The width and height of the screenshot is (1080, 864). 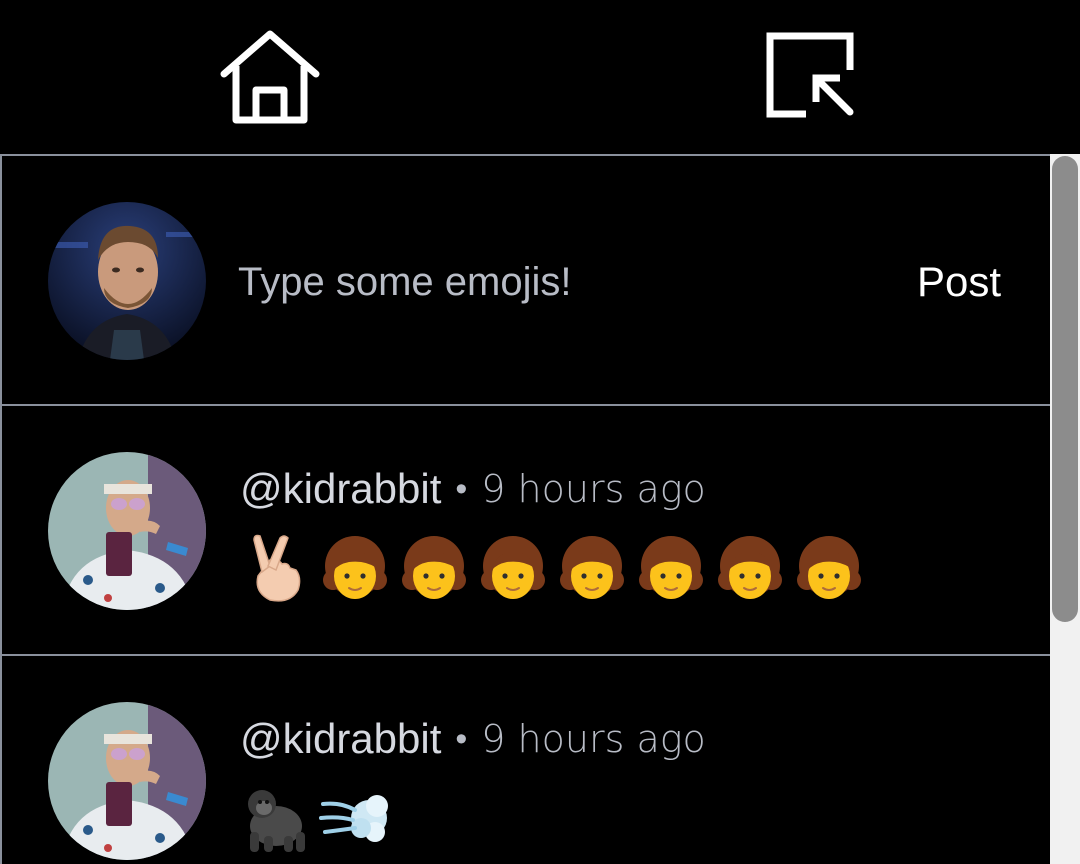 I want to click on logout-button, so click(x=810, y=76).